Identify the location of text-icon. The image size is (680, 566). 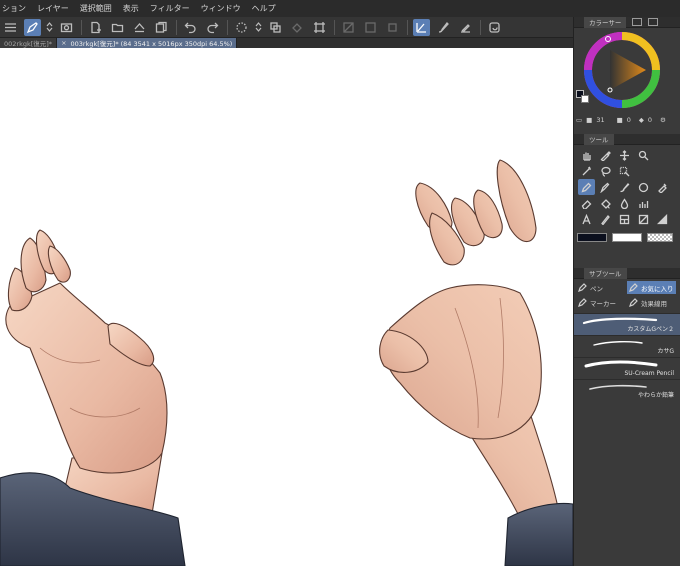
(586, 219).